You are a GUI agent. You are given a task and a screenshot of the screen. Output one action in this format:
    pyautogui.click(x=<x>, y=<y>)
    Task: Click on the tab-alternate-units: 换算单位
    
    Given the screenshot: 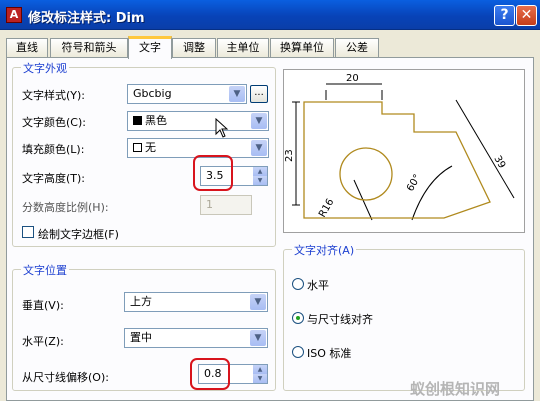 What is the action you would take?
    pyautogui.click(x=302, y=48)
    